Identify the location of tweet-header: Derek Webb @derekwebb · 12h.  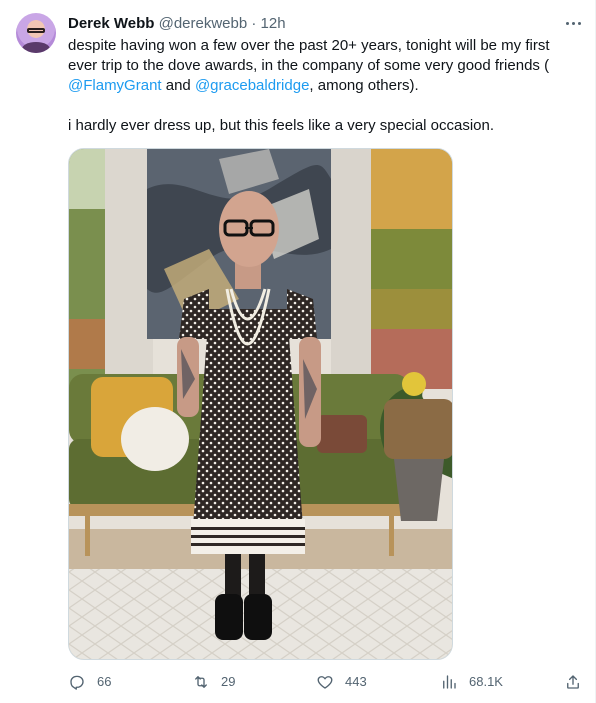
(177, 24).